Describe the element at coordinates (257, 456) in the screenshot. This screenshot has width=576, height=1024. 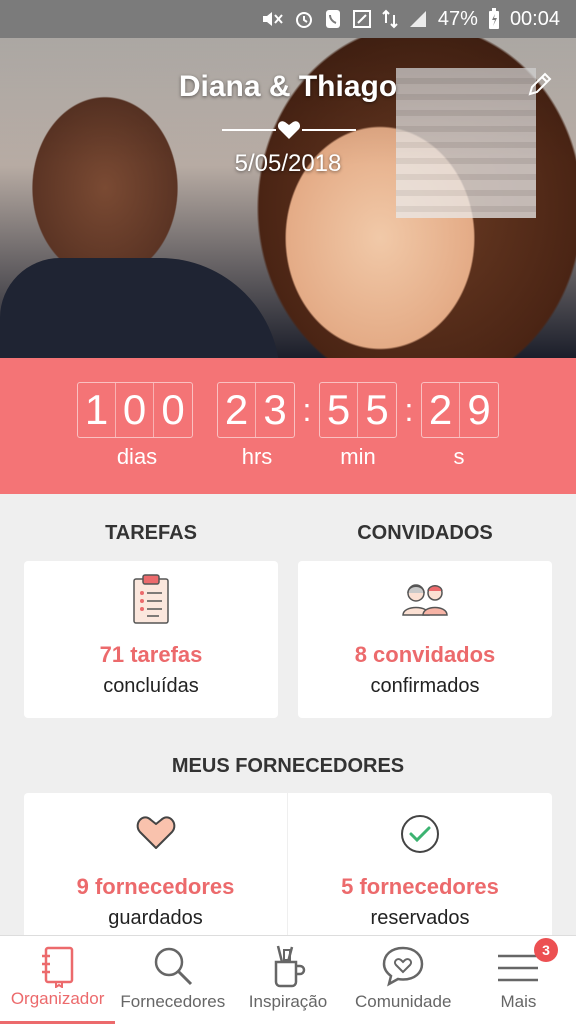
I see `countdown-label-hours: hrs` at that location.